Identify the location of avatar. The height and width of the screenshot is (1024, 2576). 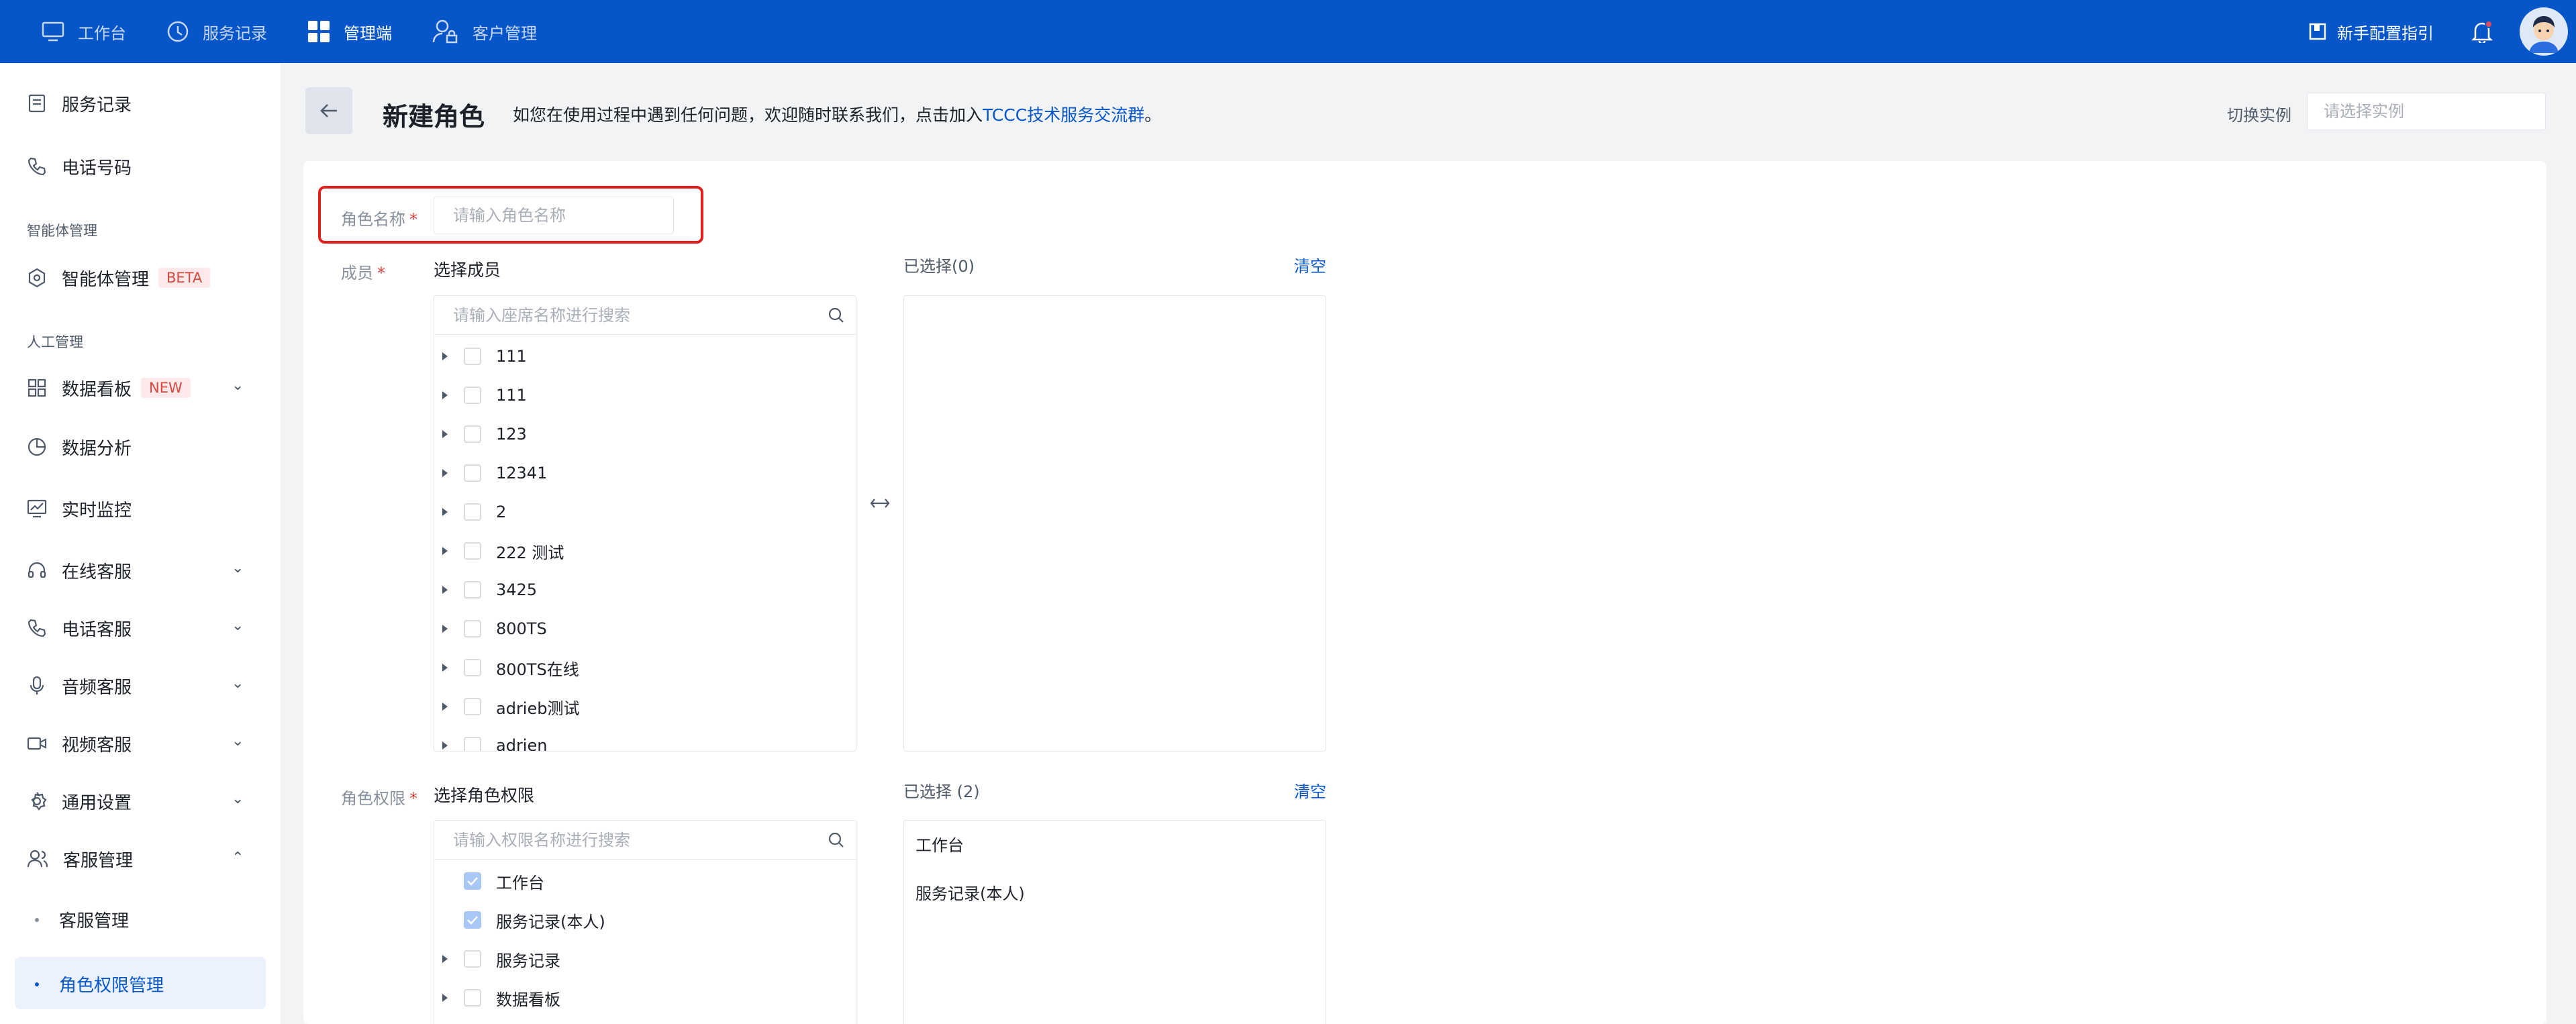
(2544, 31).